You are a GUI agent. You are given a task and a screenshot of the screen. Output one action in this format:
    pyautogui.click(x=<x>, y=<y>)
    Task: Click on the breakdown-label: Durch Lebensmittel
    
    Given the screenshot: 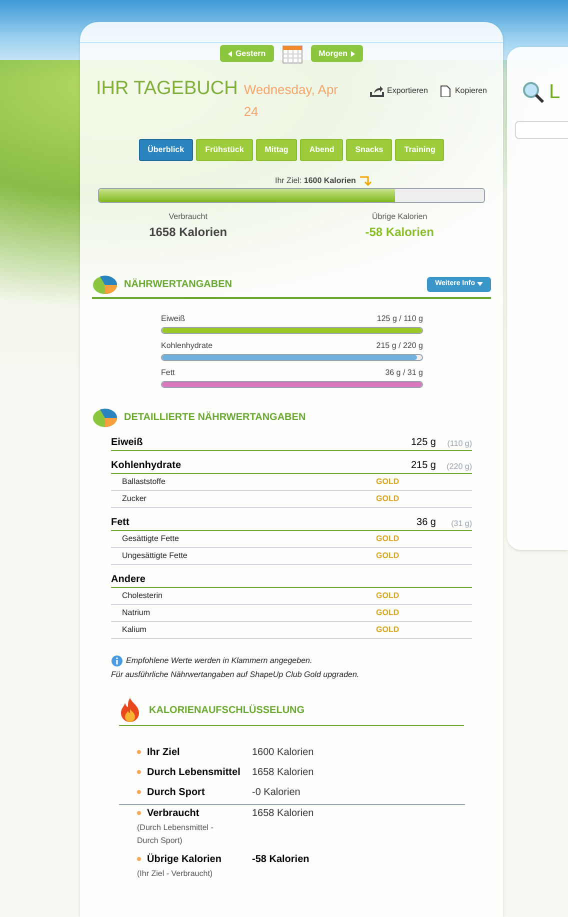 What is the action you would take?
    pyautogui.click(x=193, y=773)
    